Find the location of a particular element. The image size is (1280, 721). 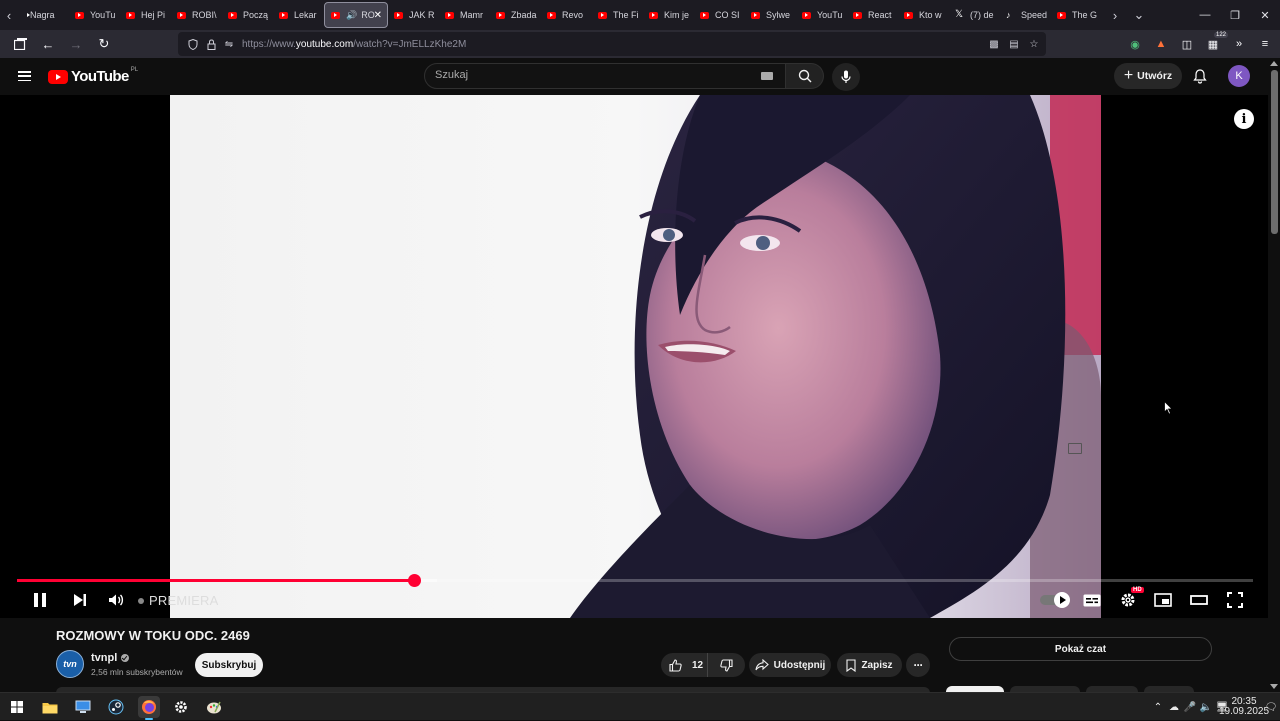

reader-view-icon: ▤ is located at coordinates (1014, 44).